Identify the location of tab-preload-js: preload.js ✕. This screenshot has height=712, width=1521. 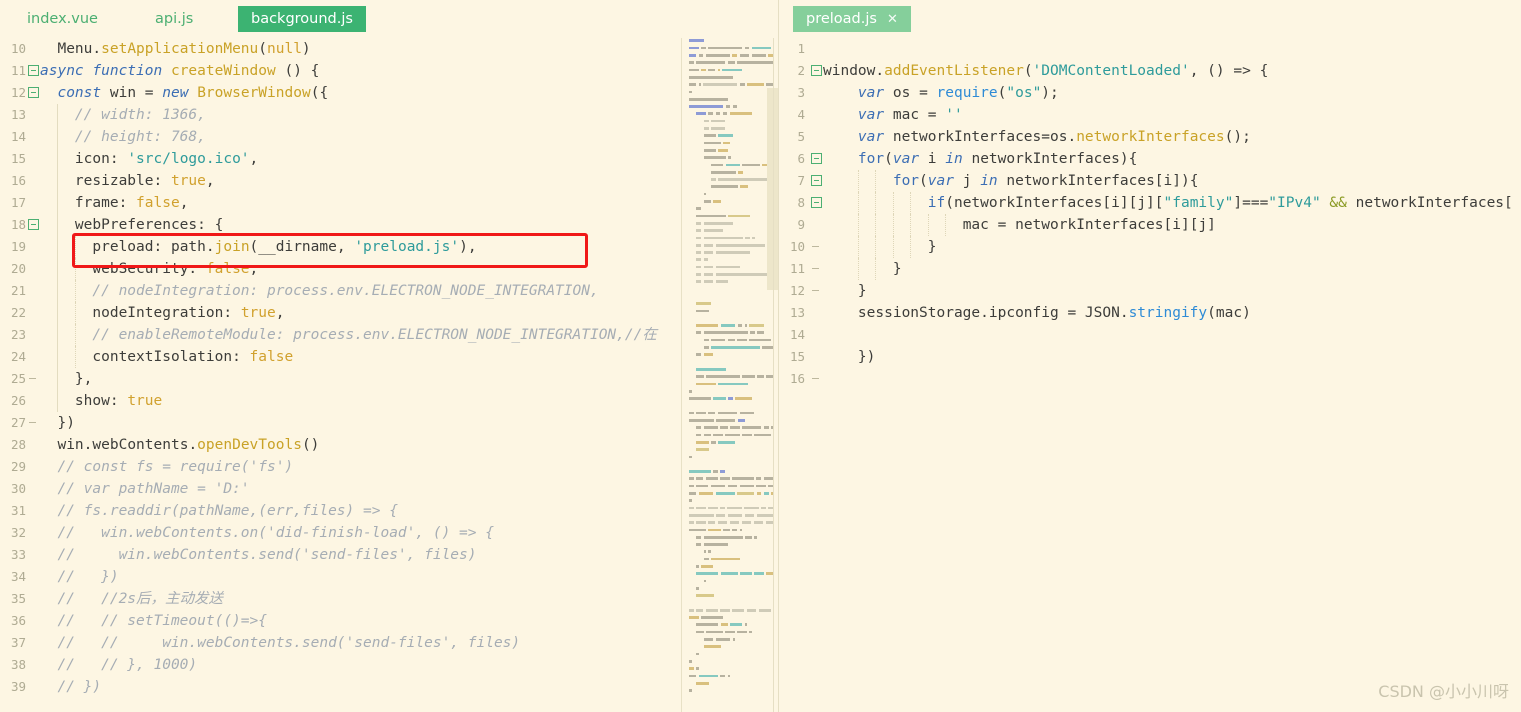
(852, 19).